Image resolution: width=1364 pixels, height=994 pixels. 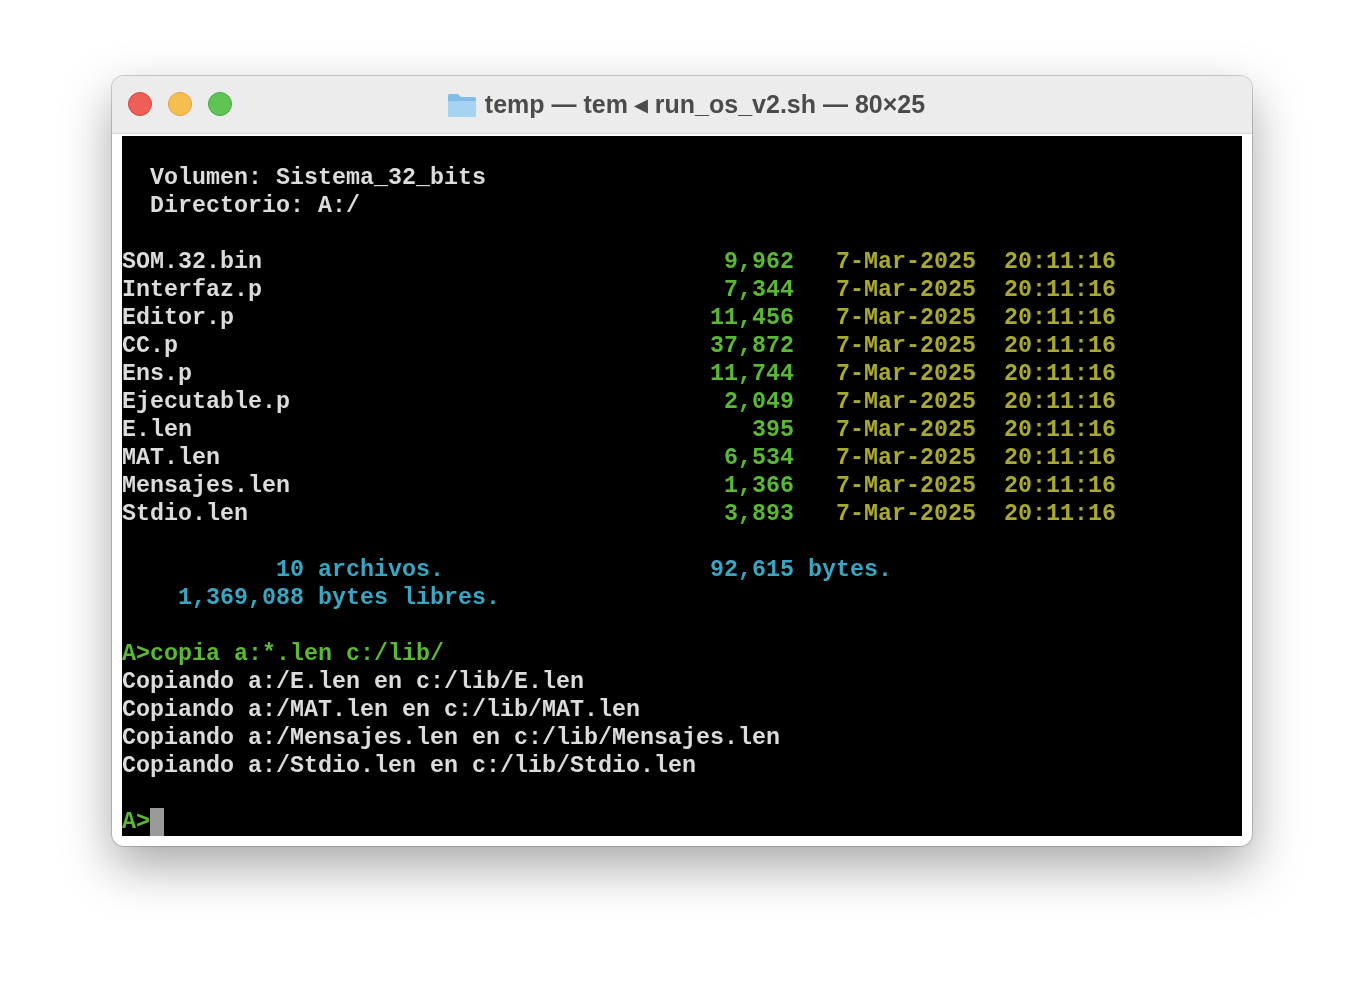 I want to click on file-size: 6,534, so click(x=758, y=458).